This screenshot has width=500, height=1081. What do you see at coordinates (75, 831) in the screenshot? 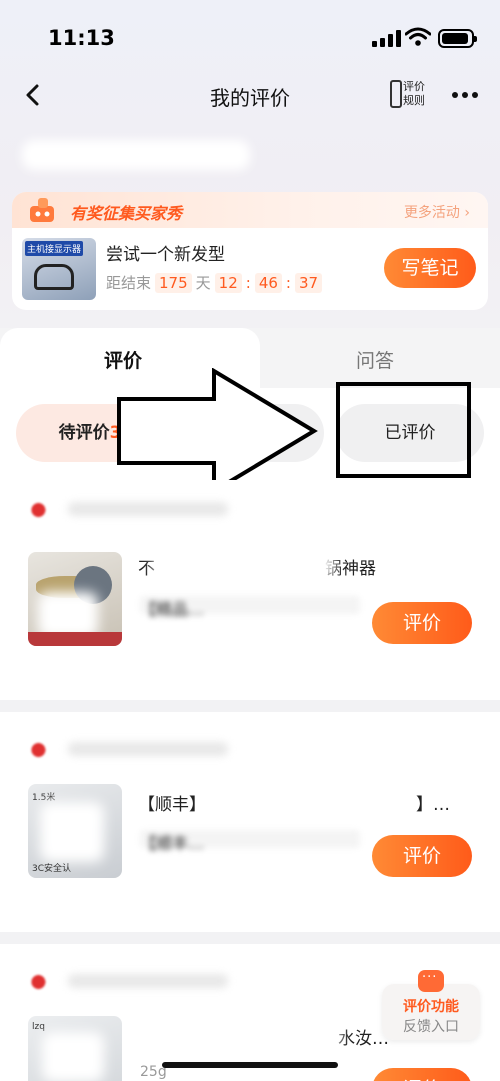
I see `product-image: 1.5米 3C安全认` at bounding box center [75, 831].